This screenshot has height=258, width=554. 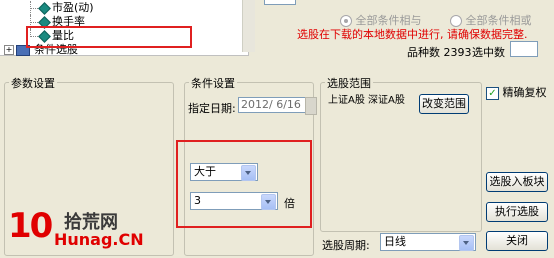 What do you see at coordinates (83, 229) in the screenshot?
I see `watermark-logo: 10 拾荒网 Hunag.CN` at bounding box center [83, 229].